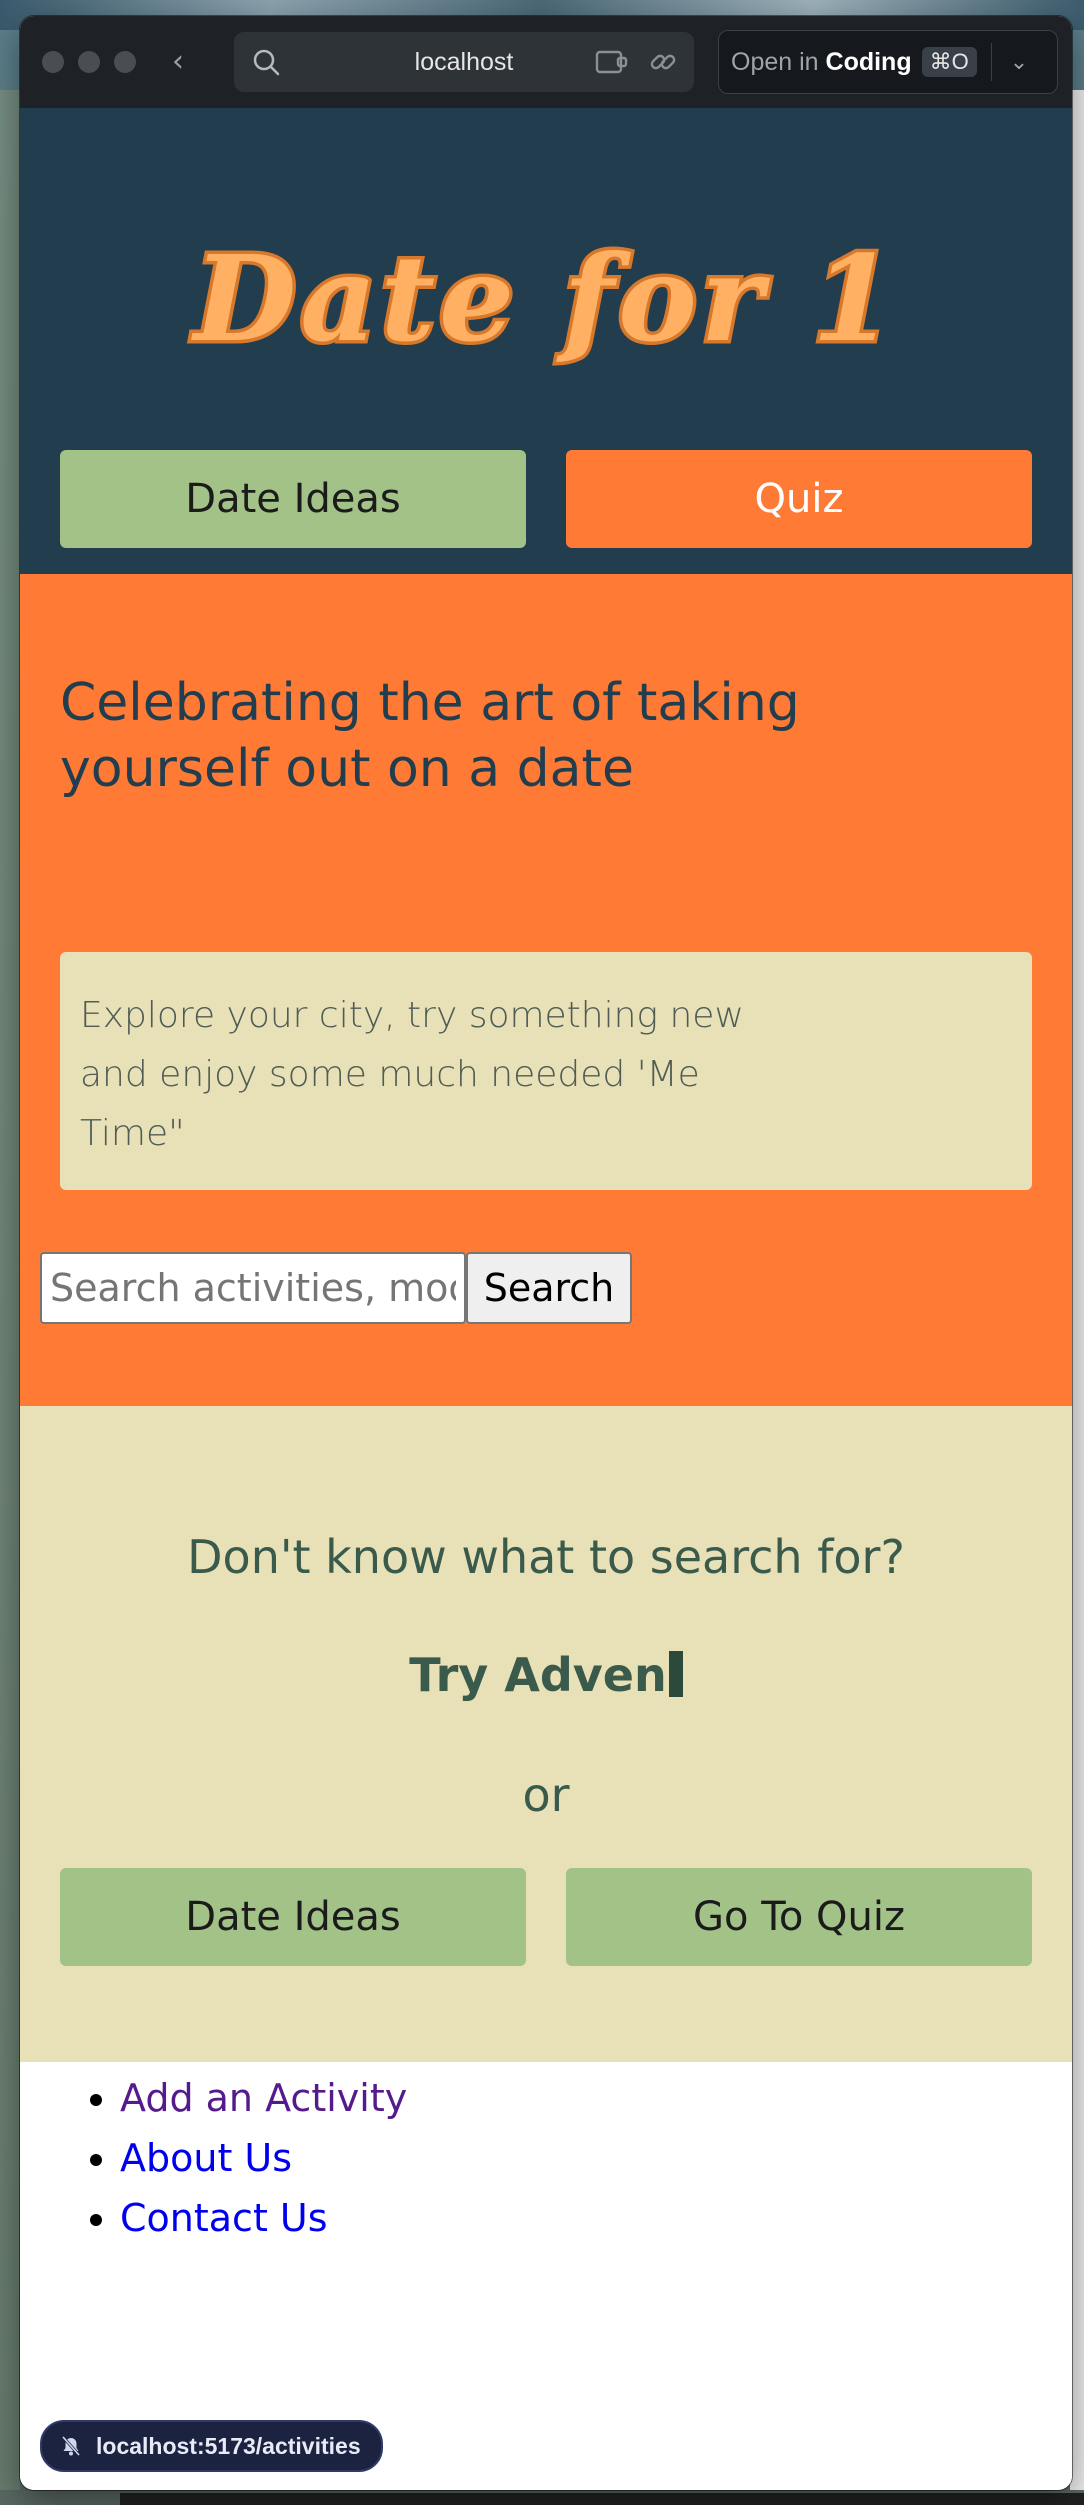  Describe the element at coordinates (1019, 62) in the screenshot. I see `chevron-down-icon: ⌄` at that location.